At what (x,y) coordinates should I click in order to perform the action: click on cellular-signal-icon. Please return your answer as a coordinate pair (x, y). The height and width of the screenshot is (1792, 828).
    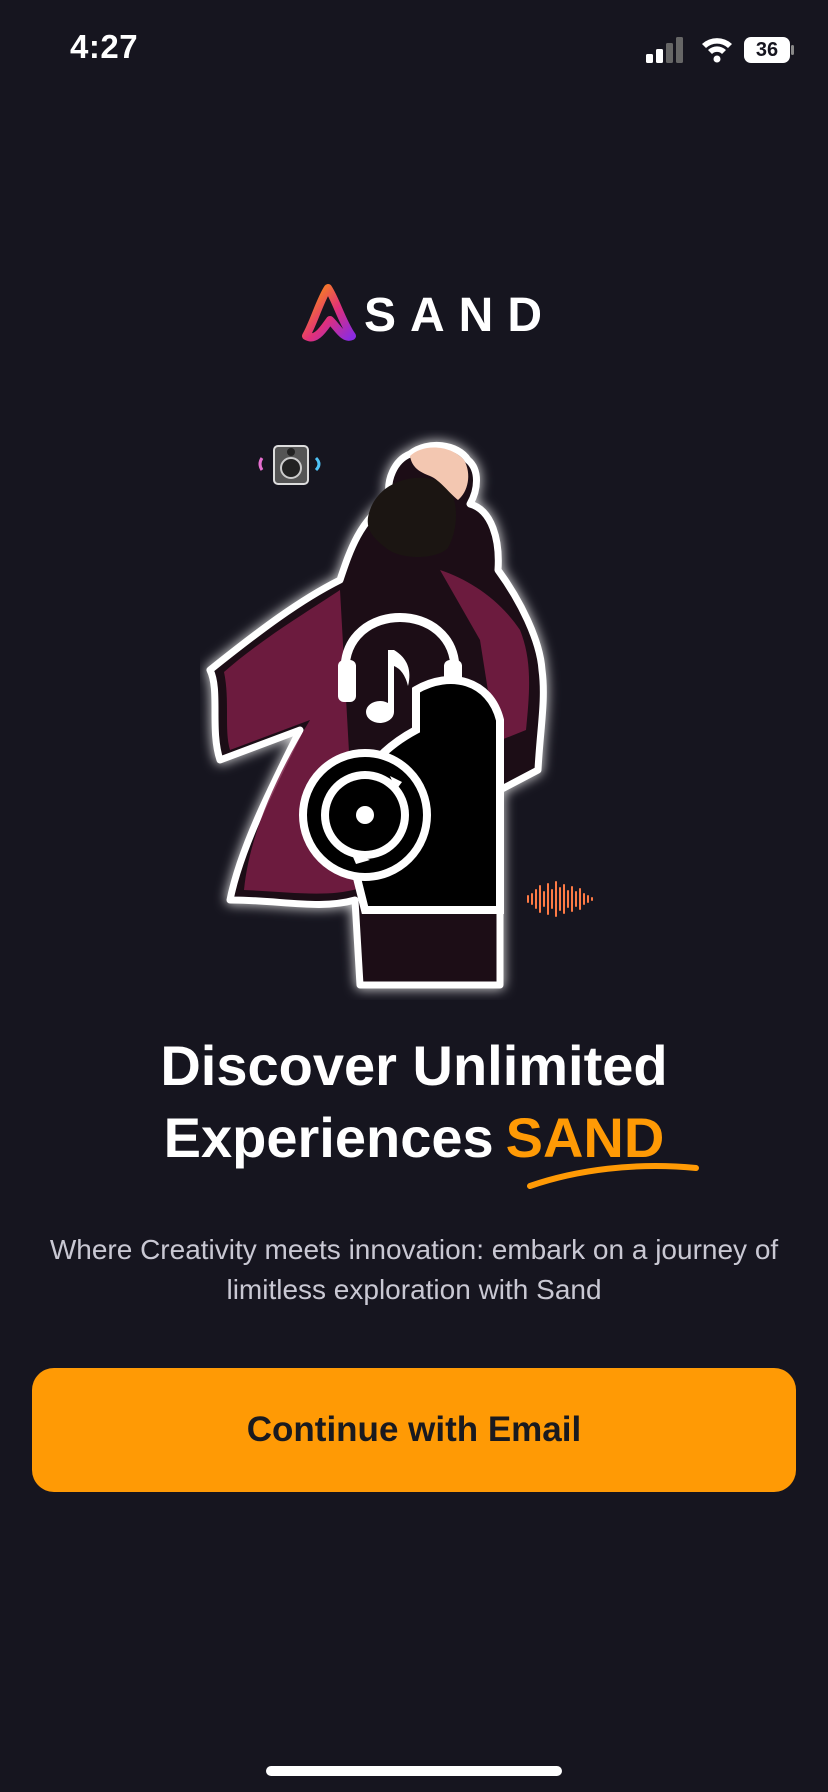
    Looking at the image, I should click on (664, 50).